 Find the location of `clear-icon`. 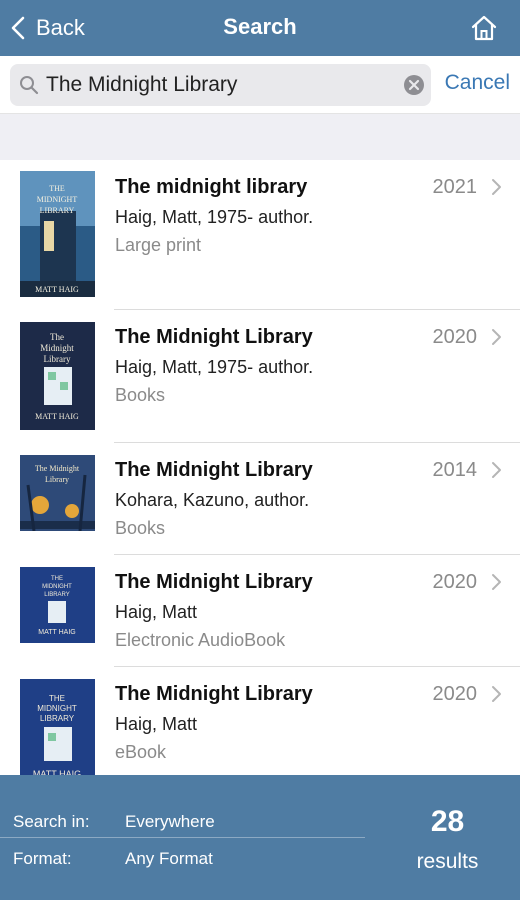

clear-icon is located at coordinates (414, 85).